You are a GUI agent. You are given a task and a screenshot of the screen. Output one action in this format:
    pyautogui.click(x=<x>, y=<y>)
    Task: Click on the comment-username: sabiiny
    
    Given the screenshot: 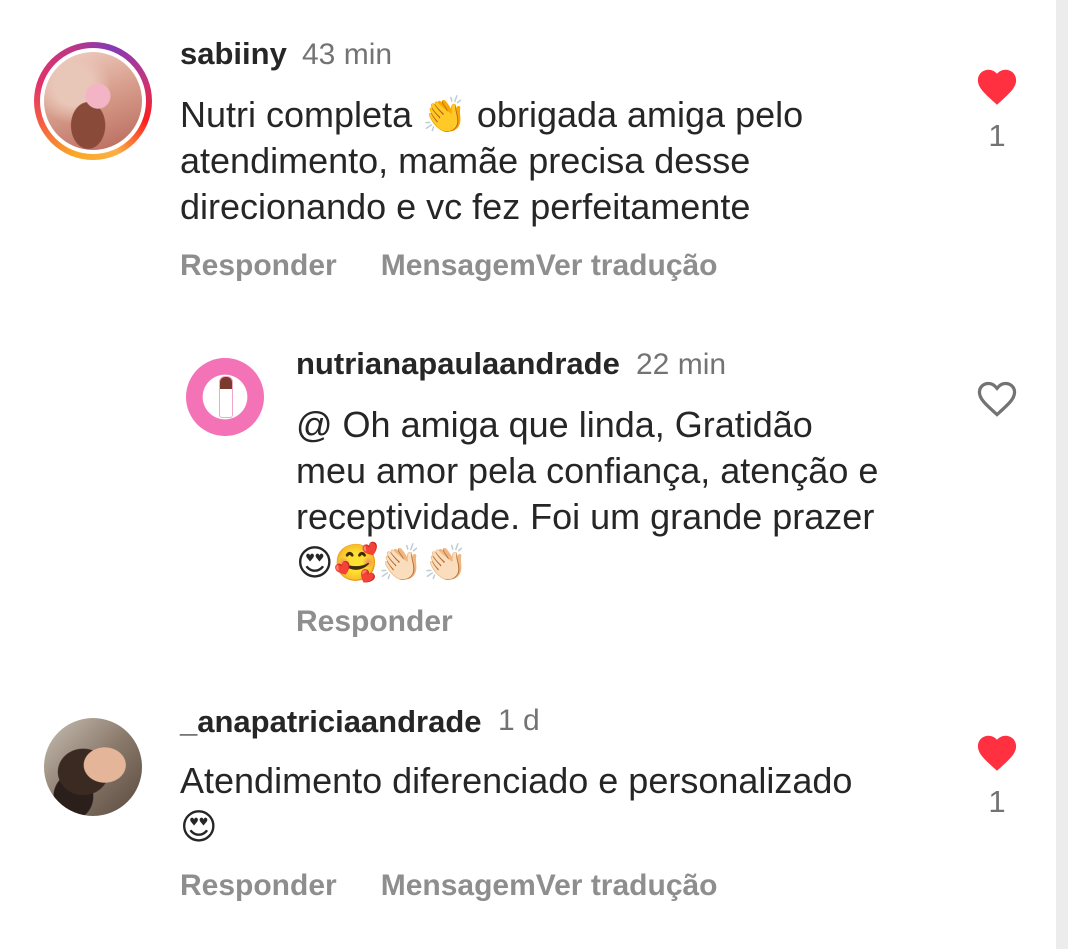 What is the action you would take?
    pyautogui.click(x=233, y=54)
    